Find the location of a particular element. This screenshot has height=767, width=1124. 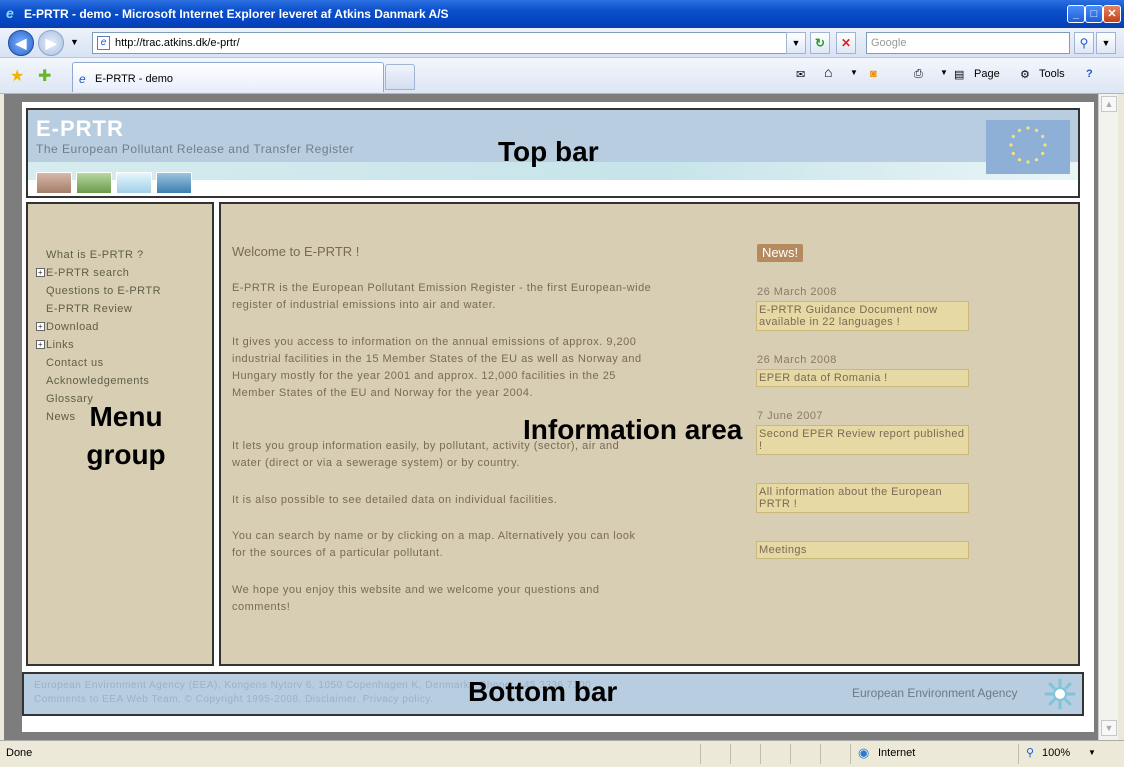

refresh-icon: ↻ is located at coordinates (820, 43).